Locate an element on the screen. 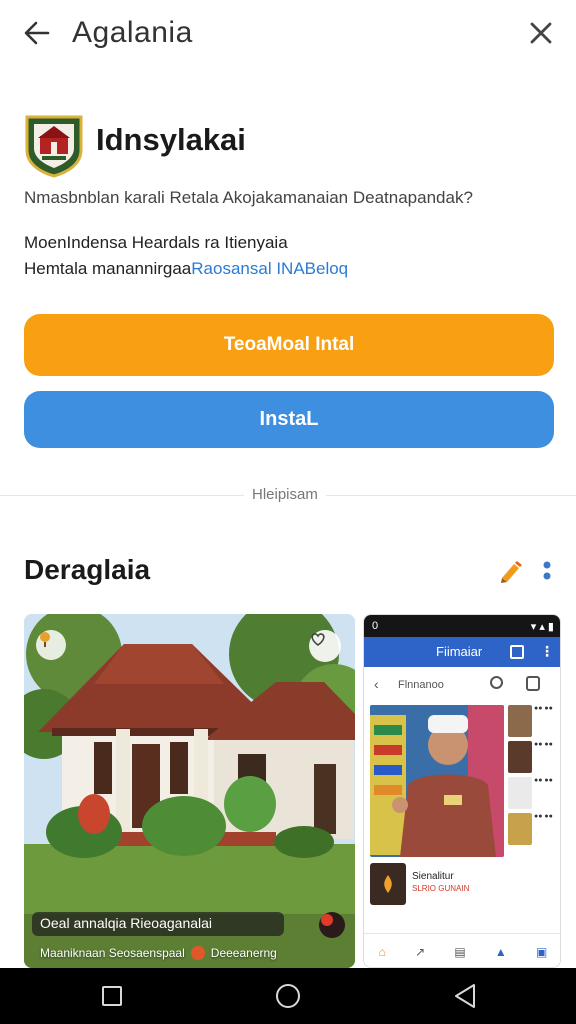 The image size is (576, 1024). divider-label: Hleipisam is located at coordinates (285, 494).